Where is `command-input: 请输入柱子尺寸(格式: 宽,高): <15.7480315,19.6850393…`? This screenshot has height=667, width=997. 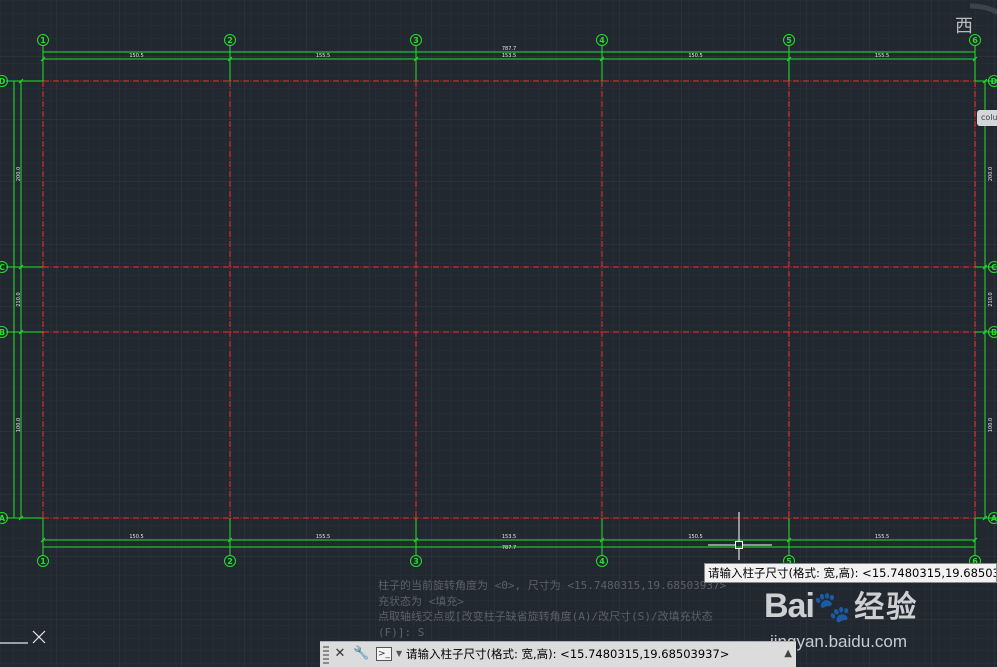 command-input: 请输入柱子尺寸(格式: 宽,高): <15.7480315,19.6850393… is located at coordinates (567, 654).